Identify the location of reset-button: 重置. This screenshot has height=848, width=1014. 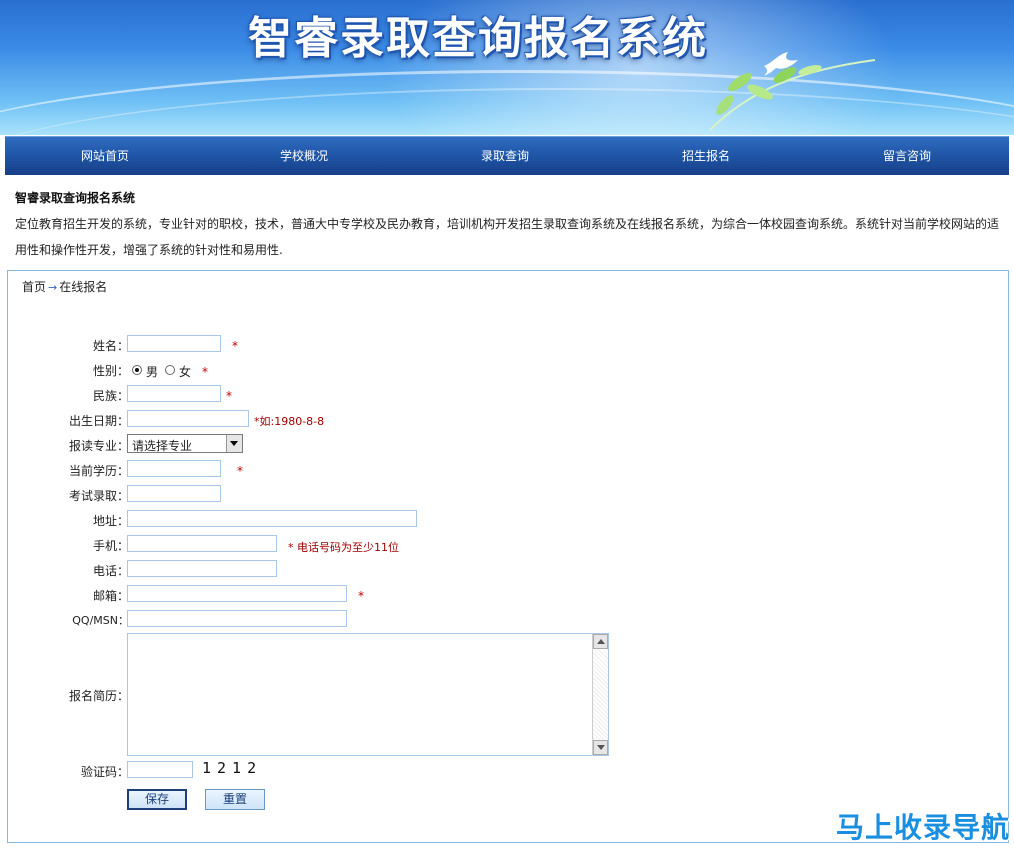
(235, 799).